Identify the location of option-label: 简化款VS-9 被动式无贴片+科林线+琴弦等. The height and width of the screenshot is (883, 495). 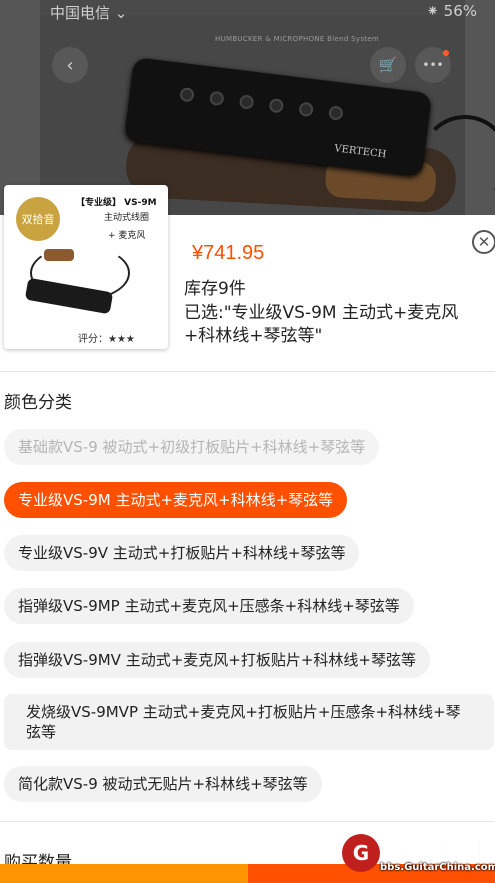
(163, 784).